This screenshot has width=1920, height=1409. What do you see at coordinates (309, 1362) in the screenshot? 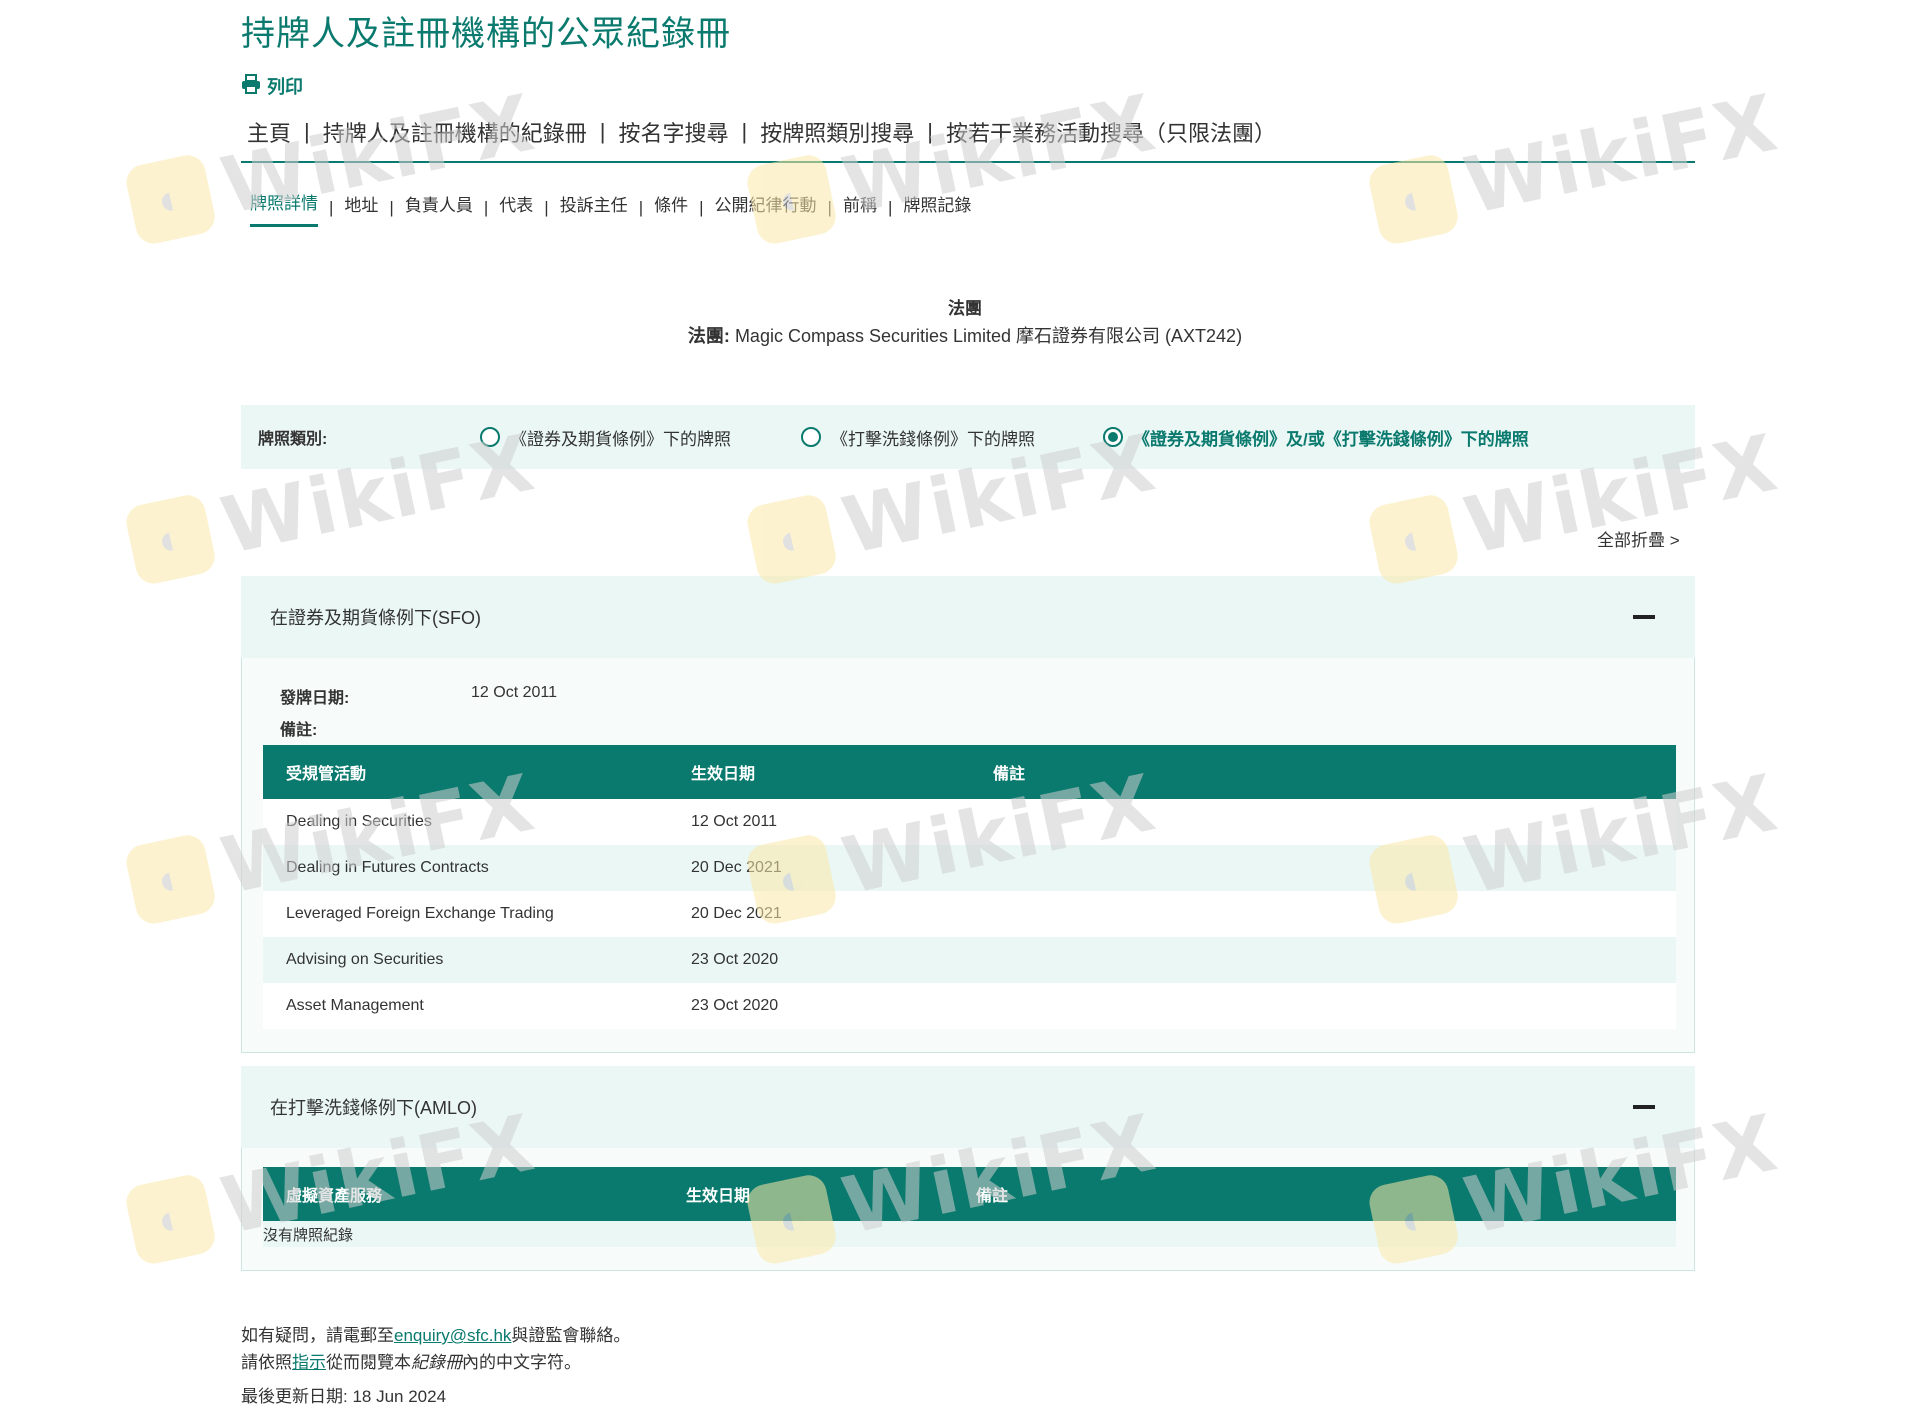
I see `instructions-link: 指示` at bounding box center [309, 1362].